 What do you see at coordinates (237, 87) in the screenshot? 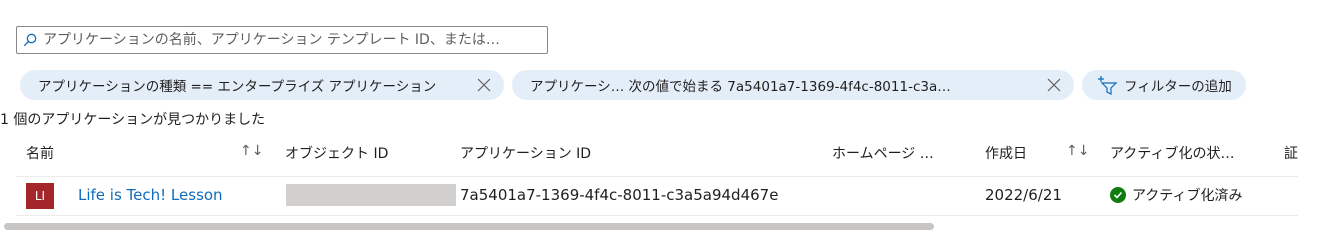
I see `filter-pill-label: アプリケーションの種類 == エンタープライズ アプリケーション` at bounding box center [237, 87].